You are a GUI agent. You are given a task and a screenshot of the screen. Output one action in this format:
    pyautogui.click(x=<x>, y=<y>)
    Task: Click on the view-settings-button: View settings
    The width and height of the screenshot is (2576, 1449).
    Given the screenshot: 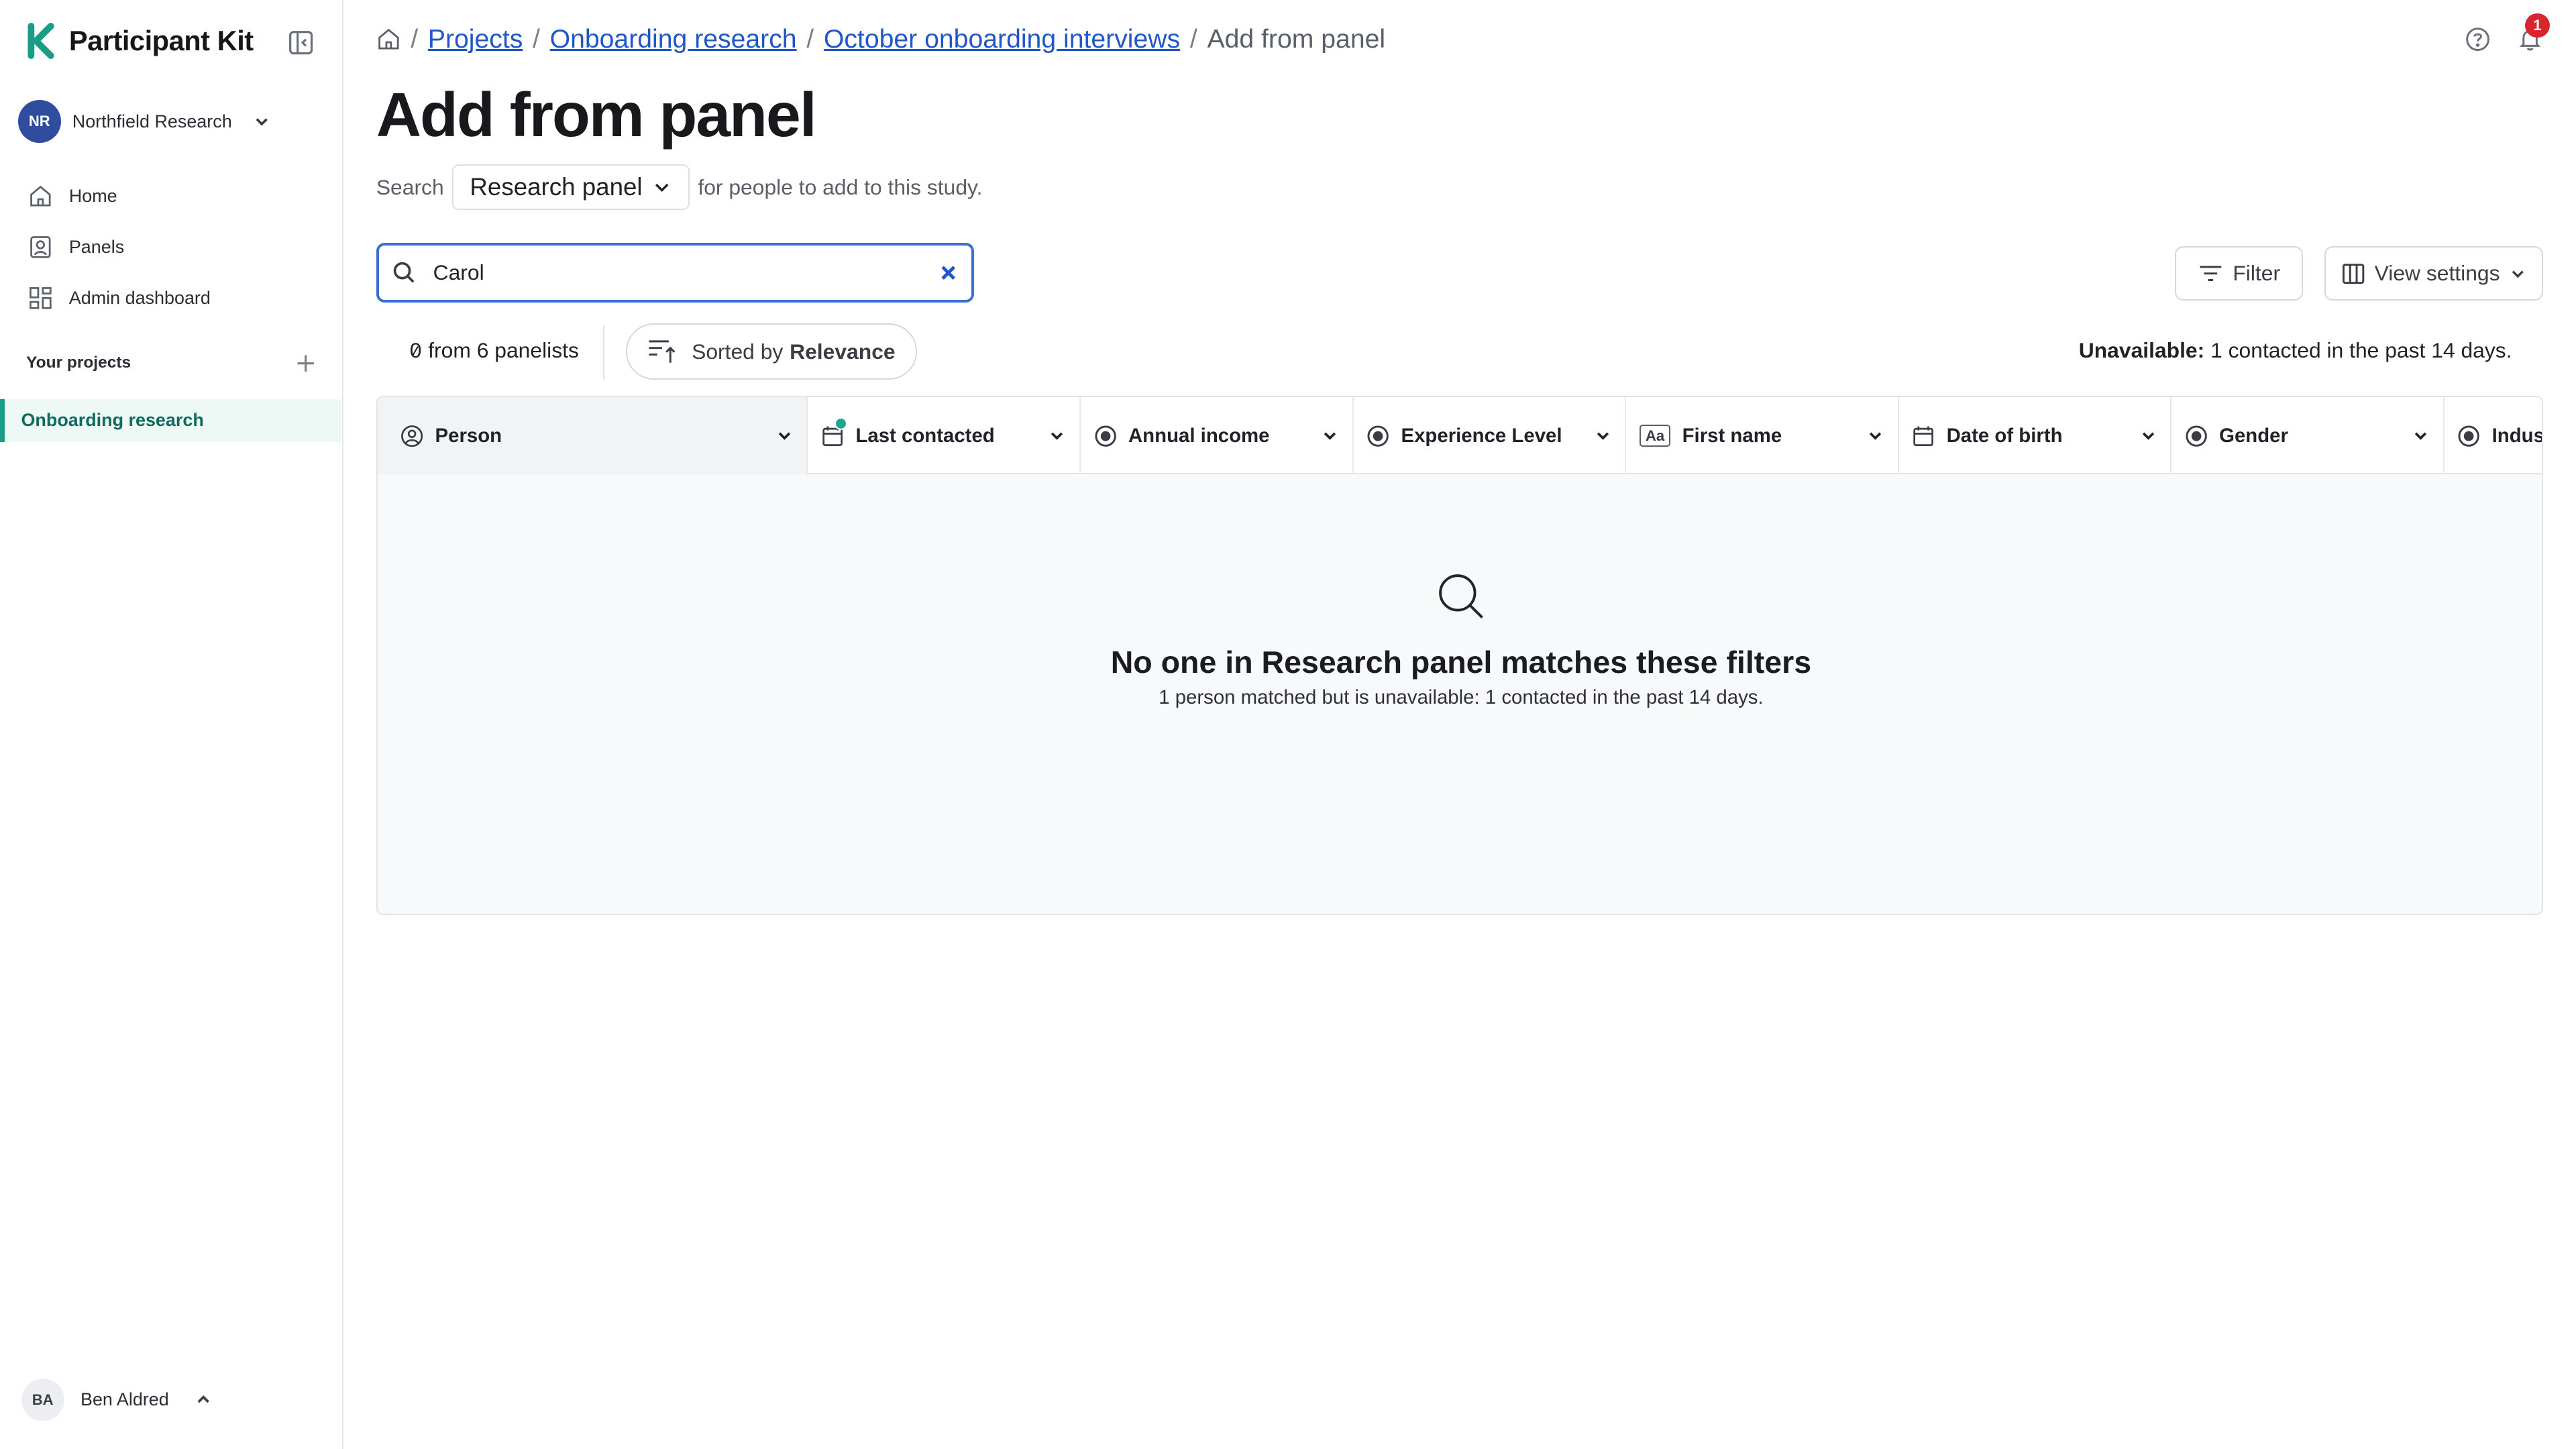 What is the action you would take?
    pyautogui.click(x=2434, y=273)
    